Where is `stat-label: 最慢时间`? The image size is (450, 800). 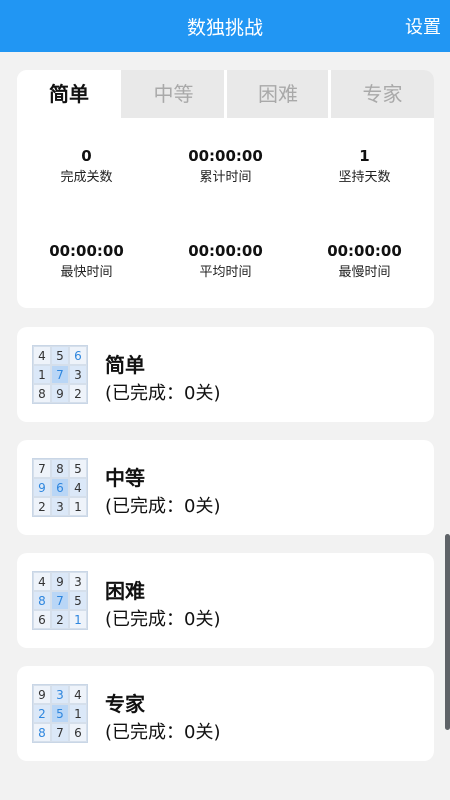 stat-label: 最慢时间 is located at coordinates (364, 272).